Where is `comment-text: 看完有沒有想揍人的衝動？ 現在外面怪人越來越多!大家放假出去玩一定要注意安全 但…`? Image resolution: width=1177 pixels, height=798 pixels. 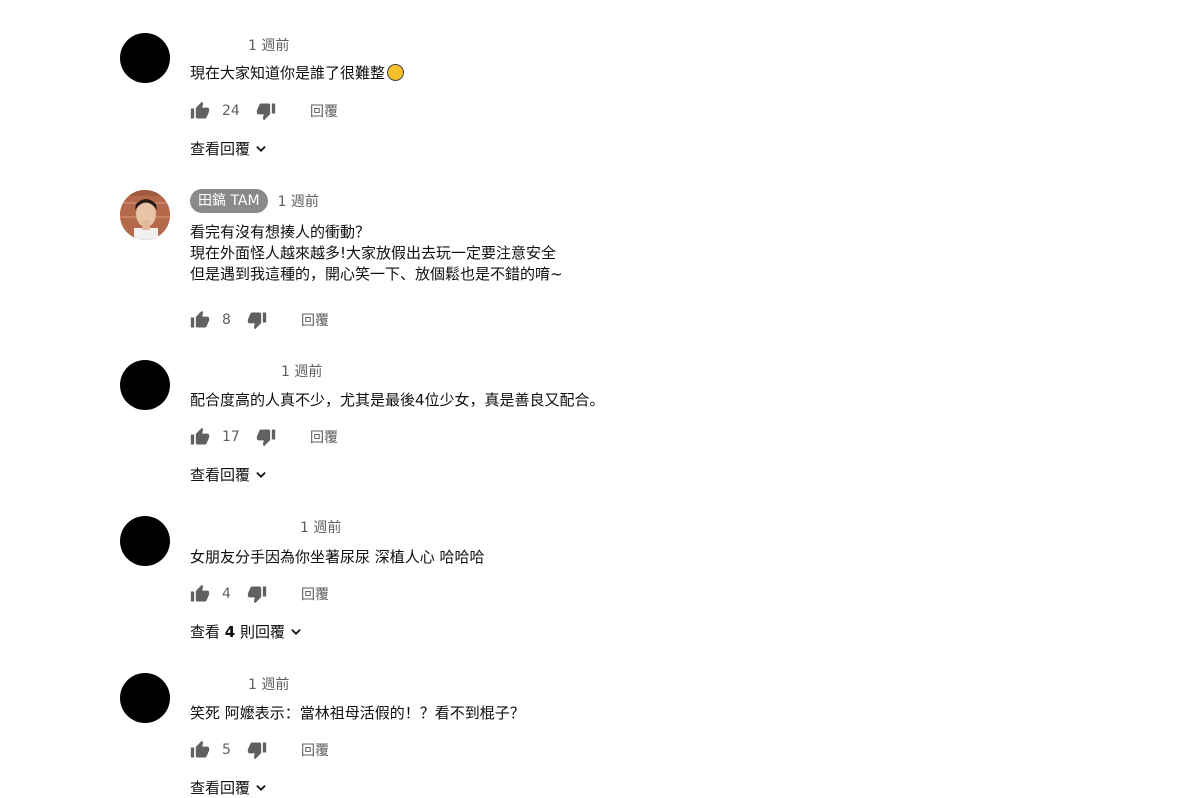
comment-text: 看完有沒有想揍人的衝動？ 現在外面怪人越來越多!大家放假出去玩一定要注意安全 但… is located at coordinates (376, 253).